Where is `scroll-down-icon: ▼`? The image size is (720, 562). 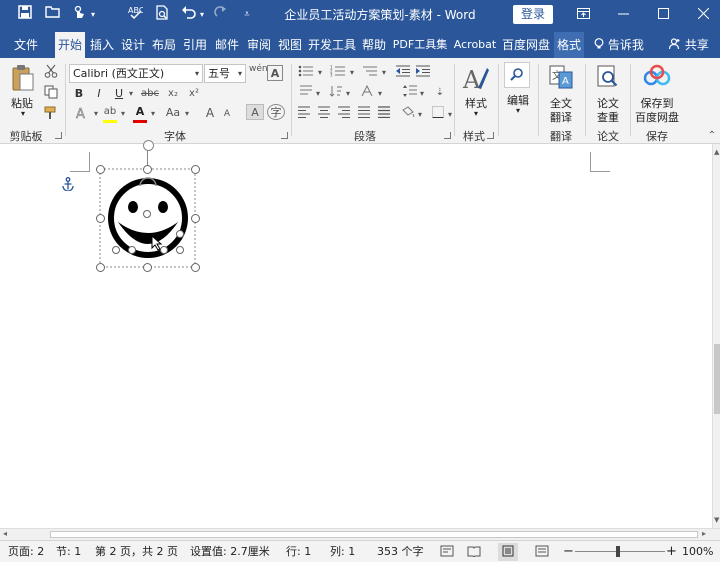
scroll-down-icon: ▼ is located at coordinates (716, 520).